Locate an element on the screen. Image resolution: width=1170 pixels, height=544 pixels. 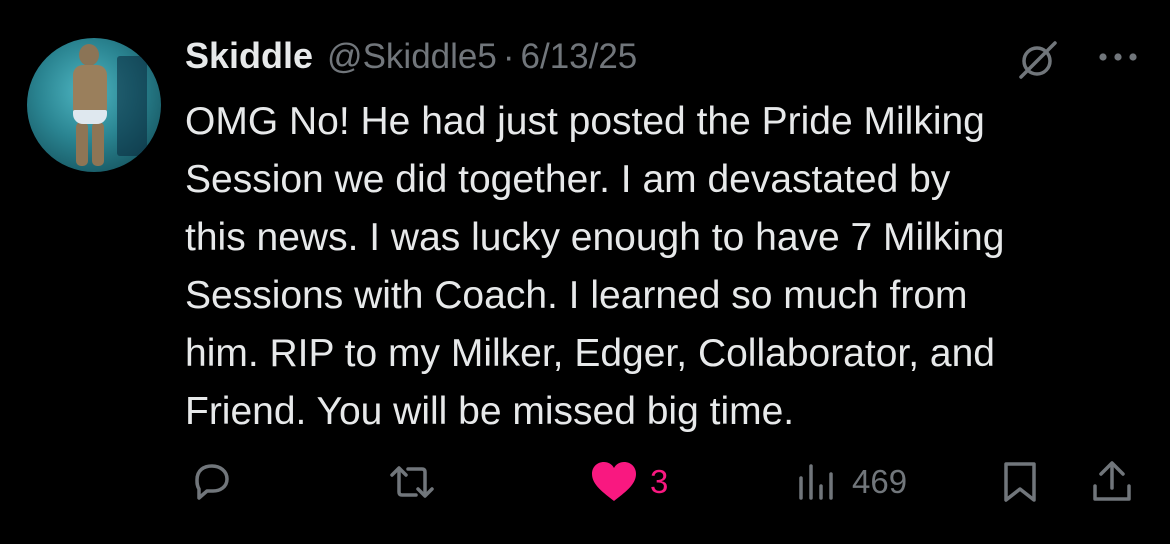
post-header: Skiddle @Skiddle5 · 6/13/25 is located at coordinates (411, 60).